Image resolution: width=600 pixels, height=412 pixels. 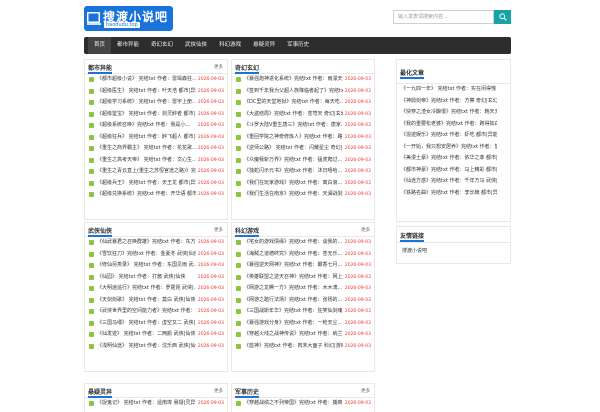 I want to click on list-item: 《重回学院之神奇修炼人》完结txt 作者：路... 2026-09-03, so click(x=303, y=138).